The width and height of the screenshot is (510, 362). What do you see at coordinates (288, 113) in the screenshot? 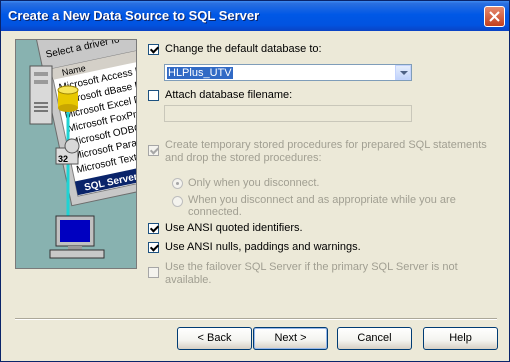
I see `attach-db-filename-input` at bounding box center [288, 113].